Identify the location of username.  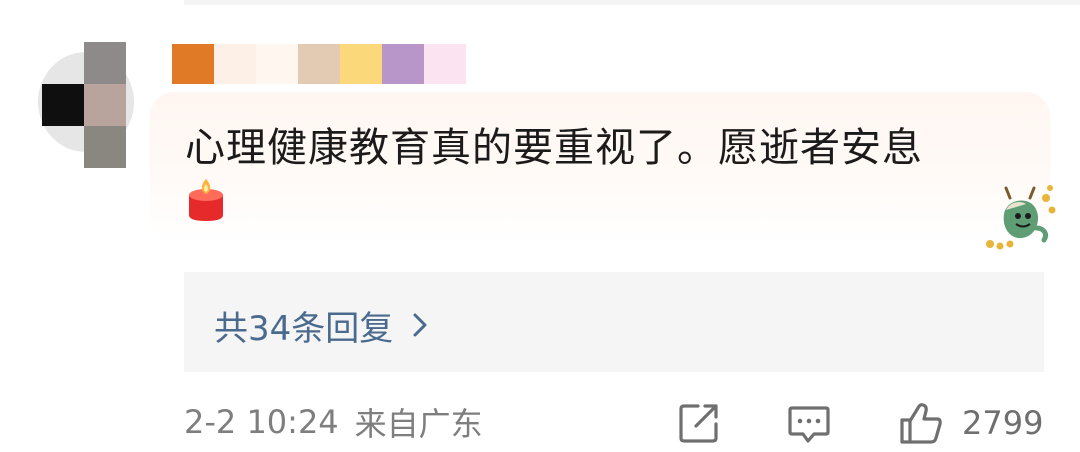
(319, 64).